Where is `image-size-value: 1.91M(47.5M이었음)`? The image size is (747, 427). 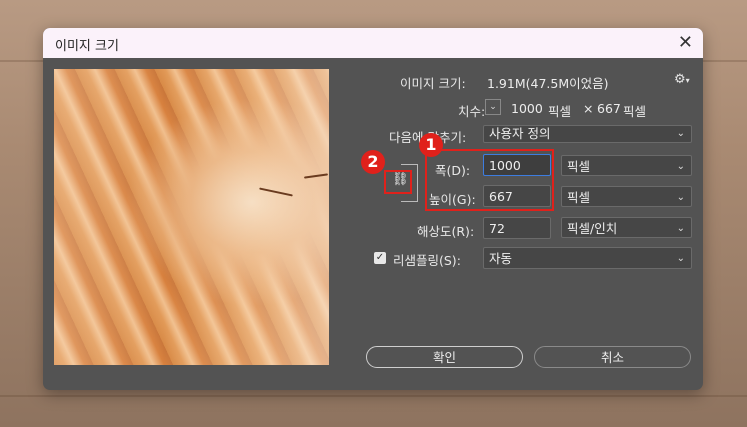 image-size-value: 1.91M(47.5M이었음) is located at coordinates (548, 83).